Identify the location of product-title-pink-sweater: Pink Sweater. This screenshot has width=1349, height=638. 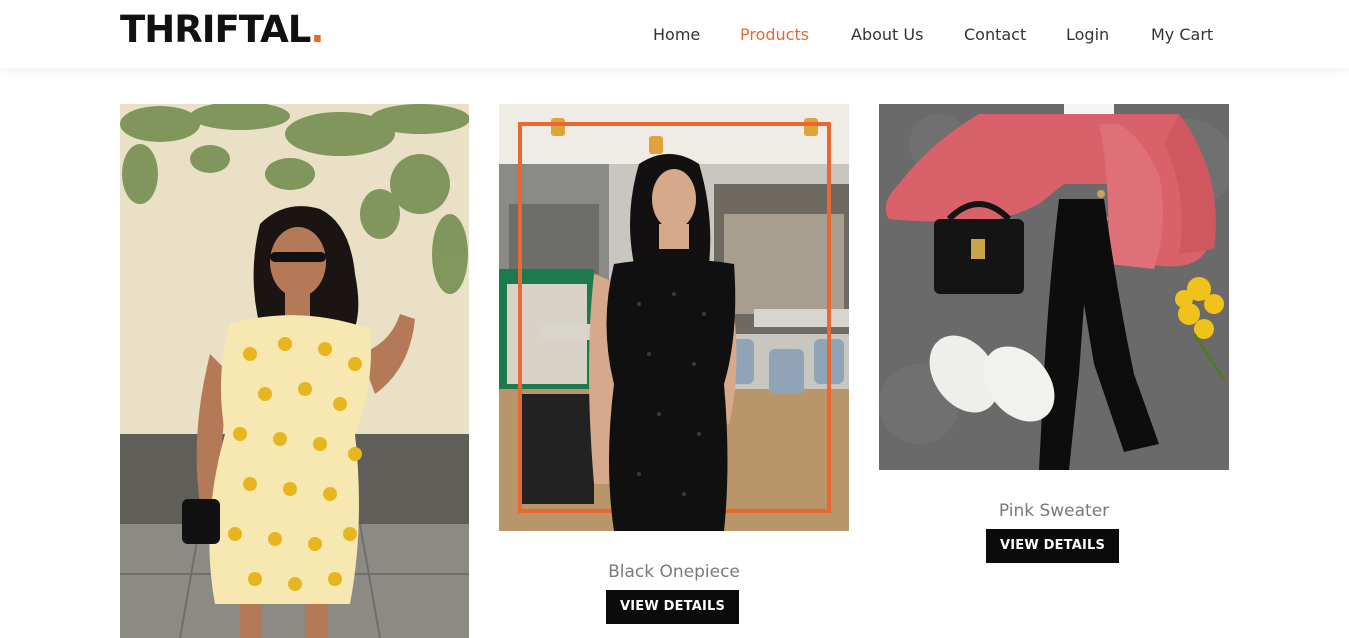
(1054, 511).